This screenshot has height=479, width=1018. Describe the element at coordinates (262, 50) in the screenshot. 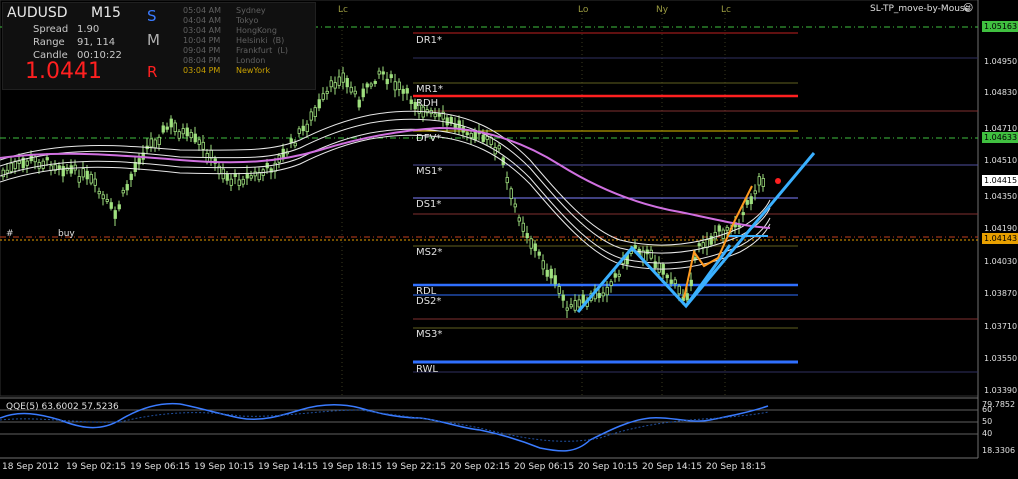

I see `session-name: Frankfurt (L)` at that location.